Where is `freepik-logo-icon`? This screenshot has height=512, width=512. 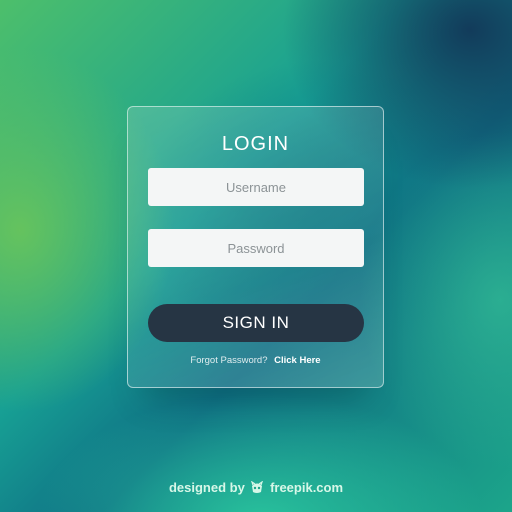
freepik-logo-icon is located at coordinates (257, 488).